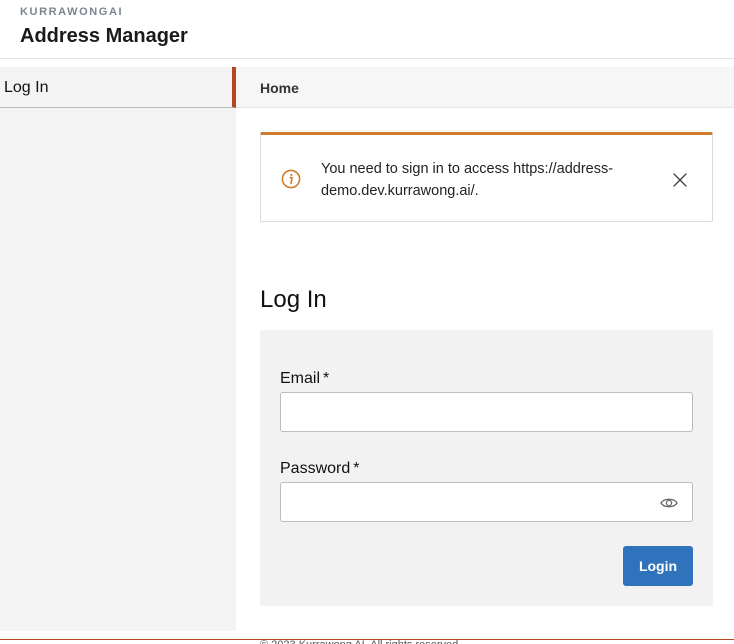 The height and width of the screenshot is (644, 734). Describe the element at coordinates (72, 12) in the screenshot. I see `brand-name: KURRAWONGAI` at that location.